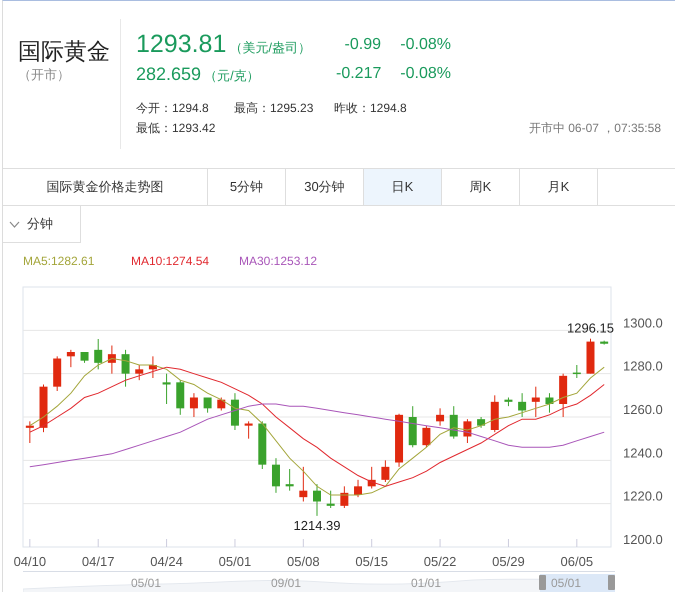  I want to click on navigator-label: 01/01, so click(426, 583).